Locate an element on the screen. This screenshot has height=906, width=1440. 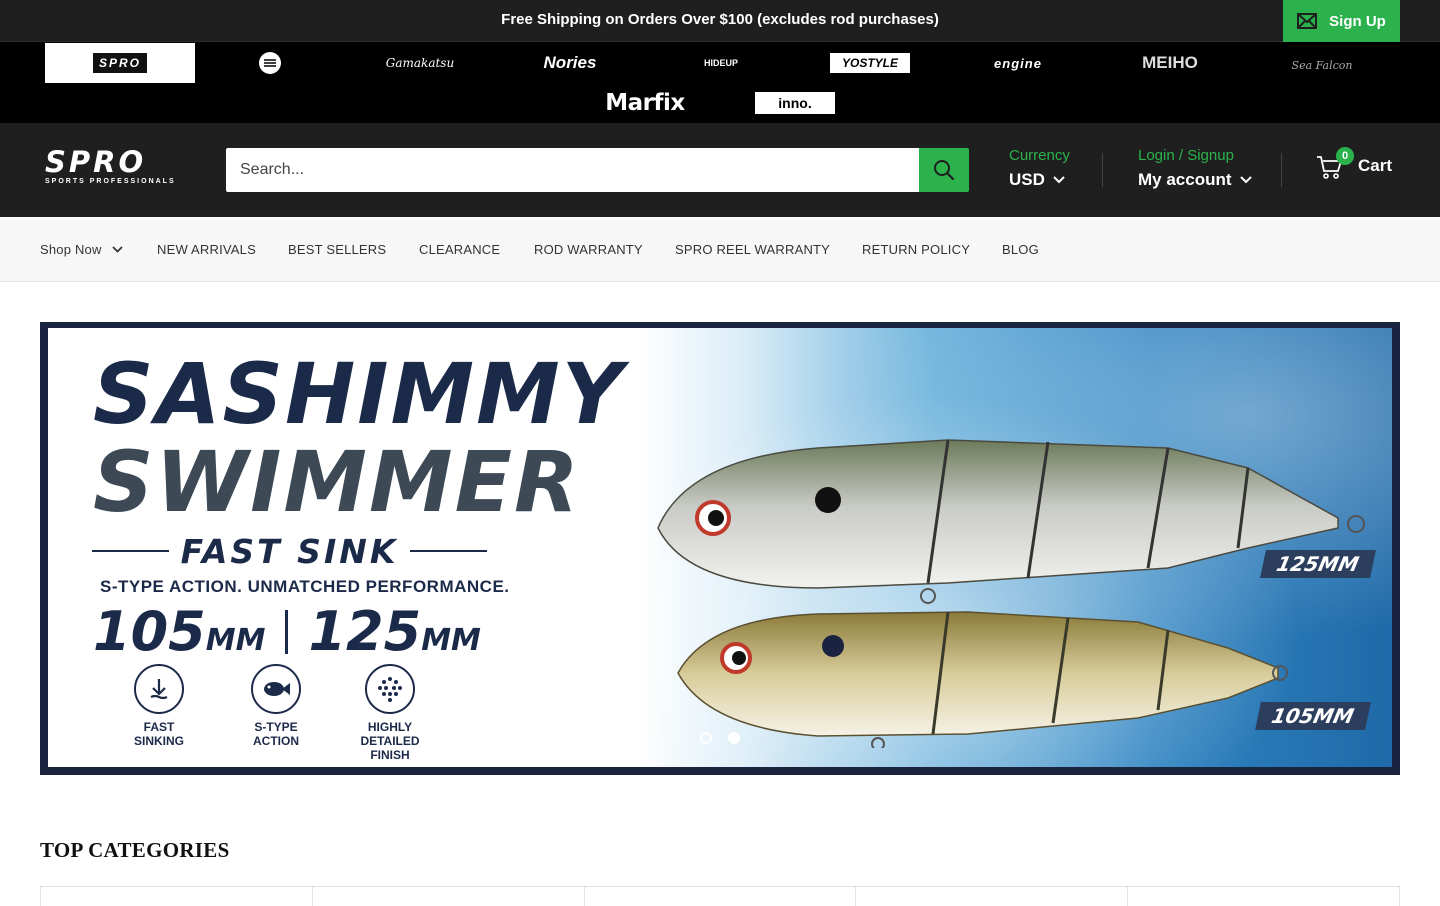
brand-sea-falcon: Sea Falcon is located at coordinates (1322, 65).